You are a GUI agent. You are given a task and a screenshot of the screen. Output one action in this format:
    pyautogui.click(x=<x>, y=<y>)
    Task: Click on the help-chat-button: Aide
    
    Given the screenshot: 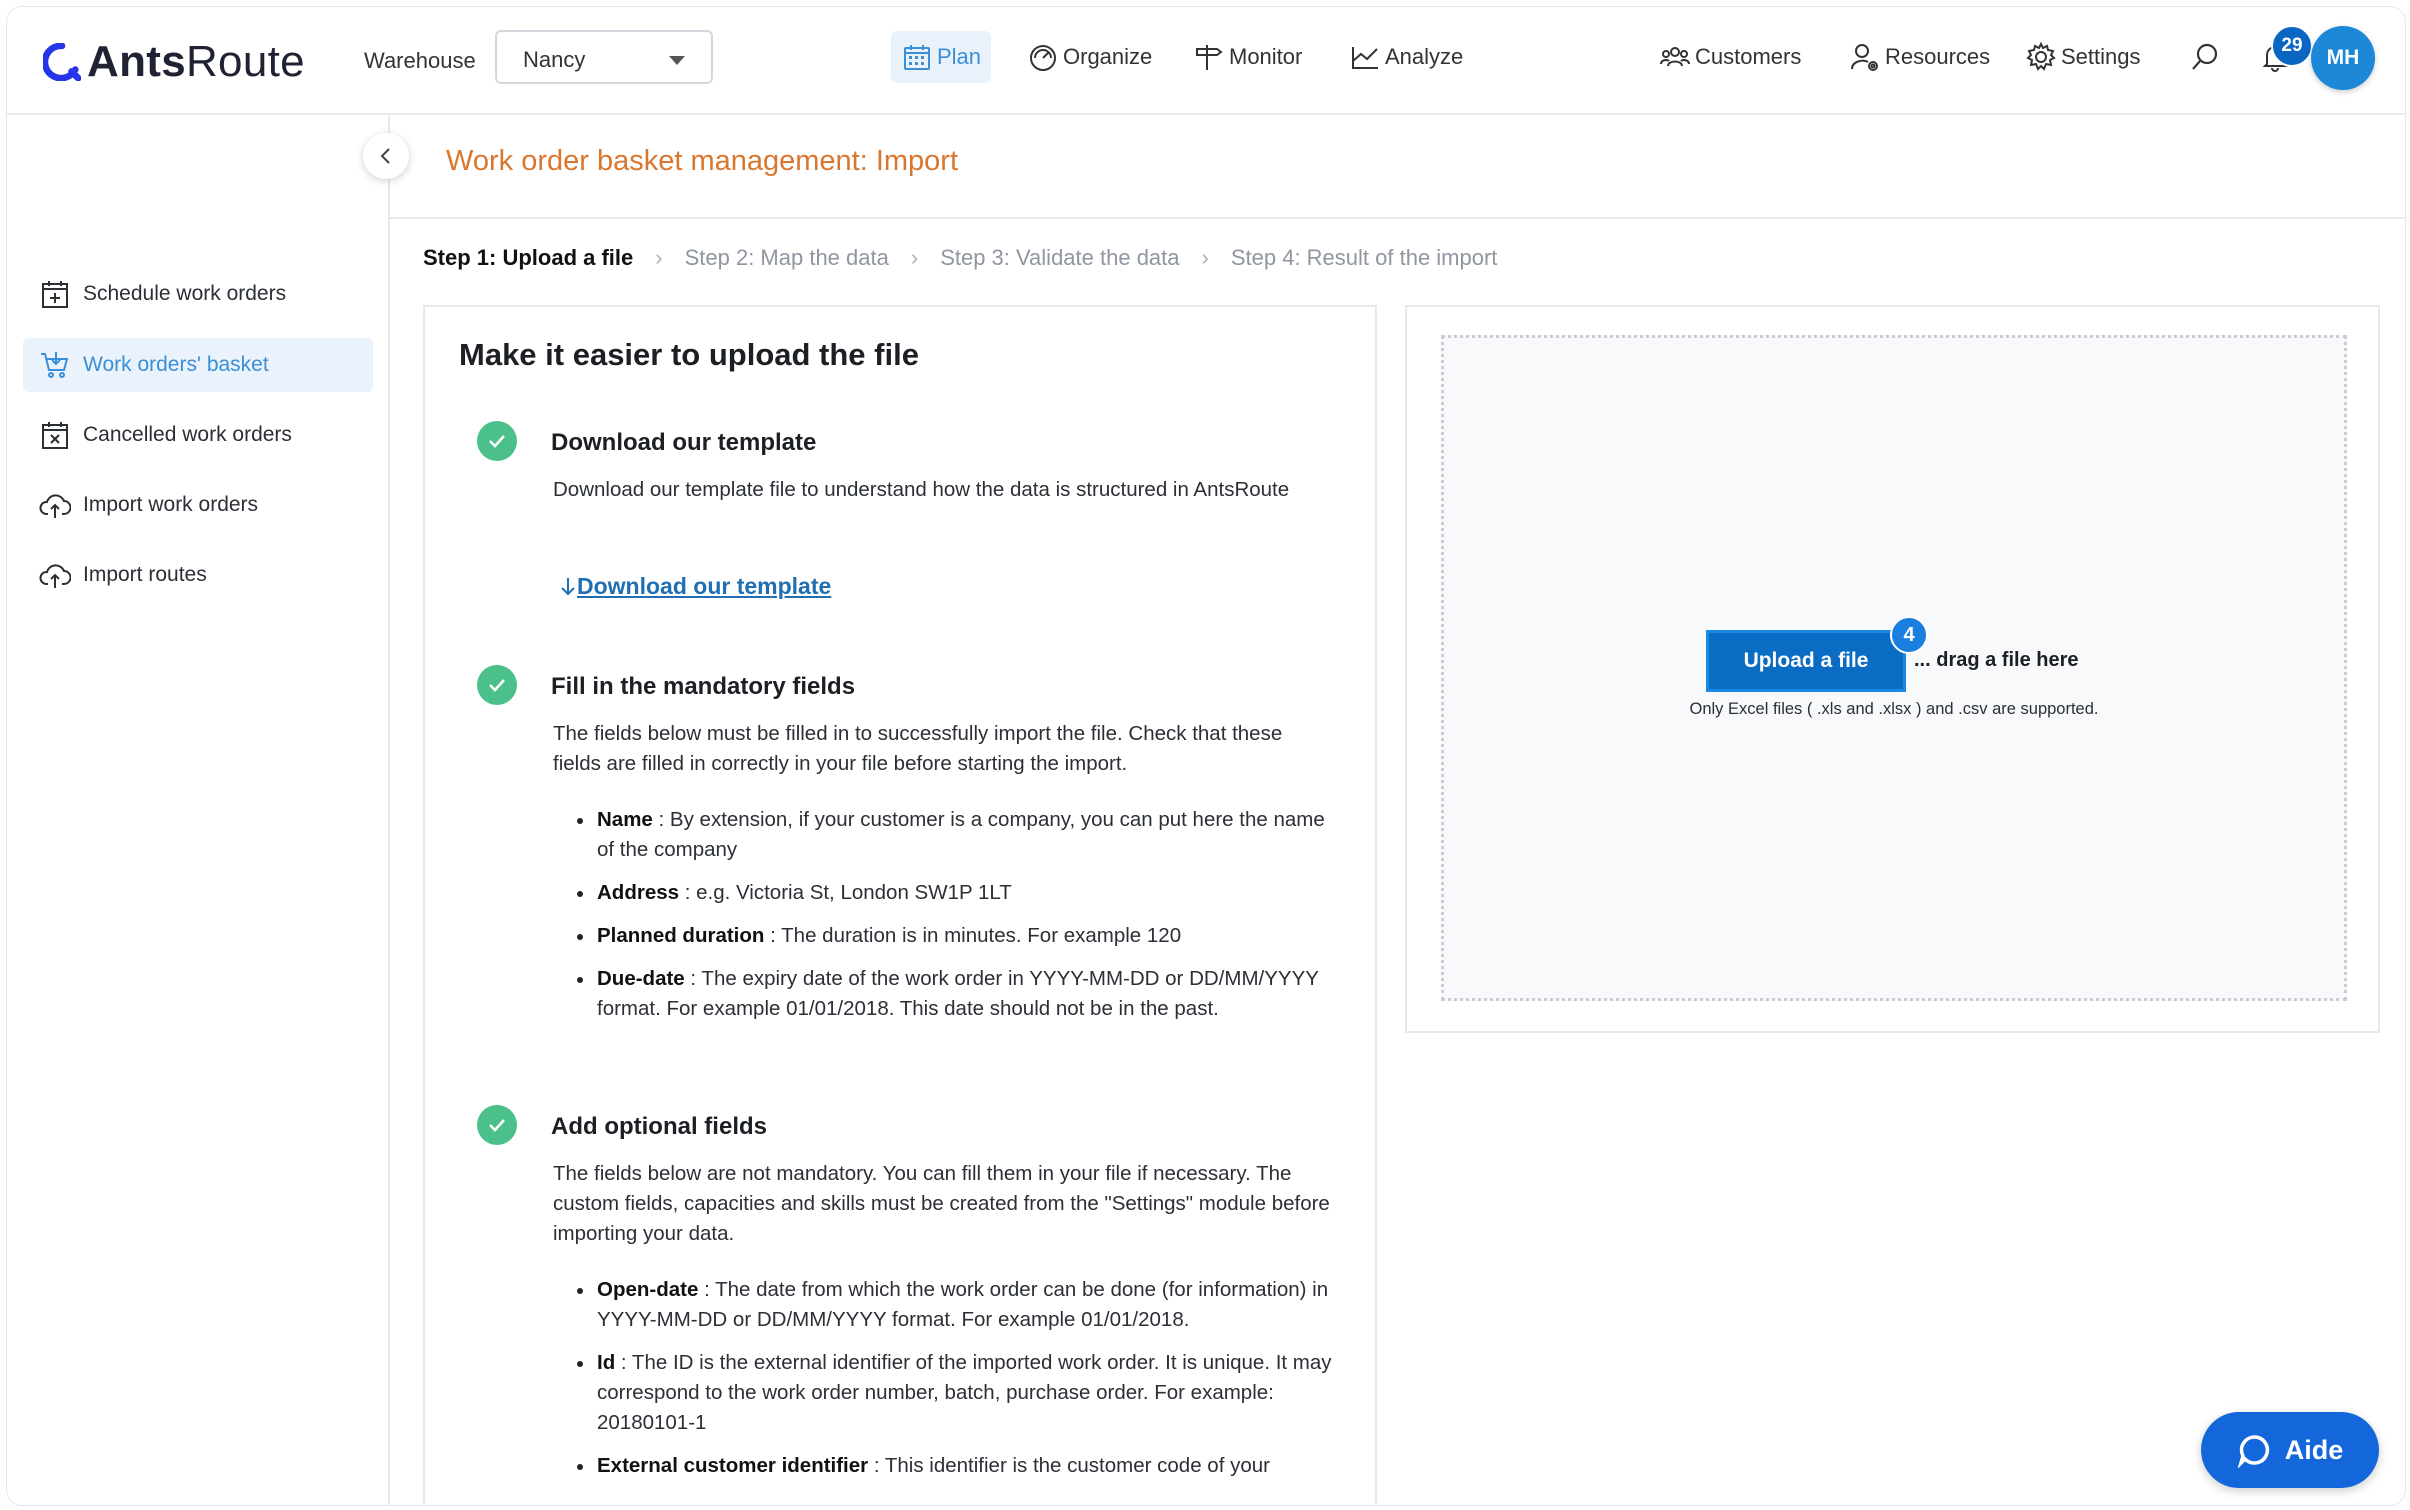 What is the action you would take?
    pyautogui.click(x=2290, y=1450)
    